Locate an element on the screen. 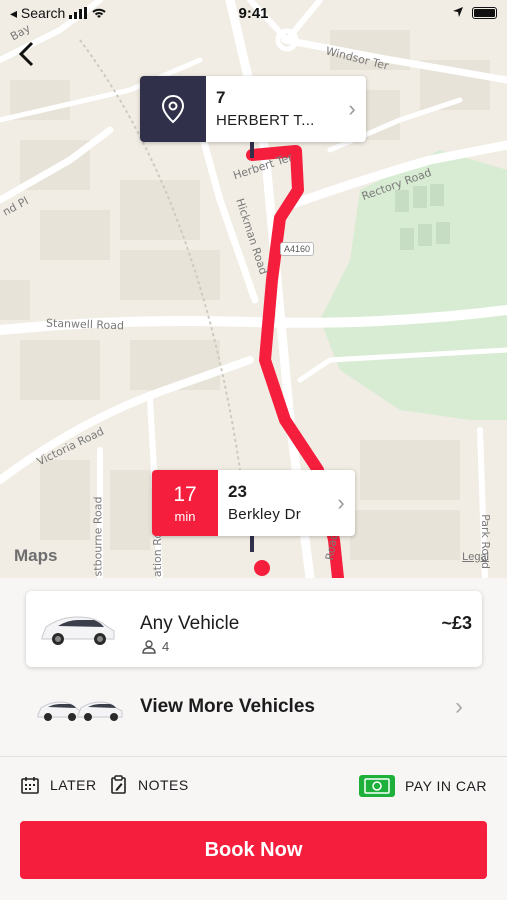  apple-maps-logo: Maps is located at coordinates (36, 555).